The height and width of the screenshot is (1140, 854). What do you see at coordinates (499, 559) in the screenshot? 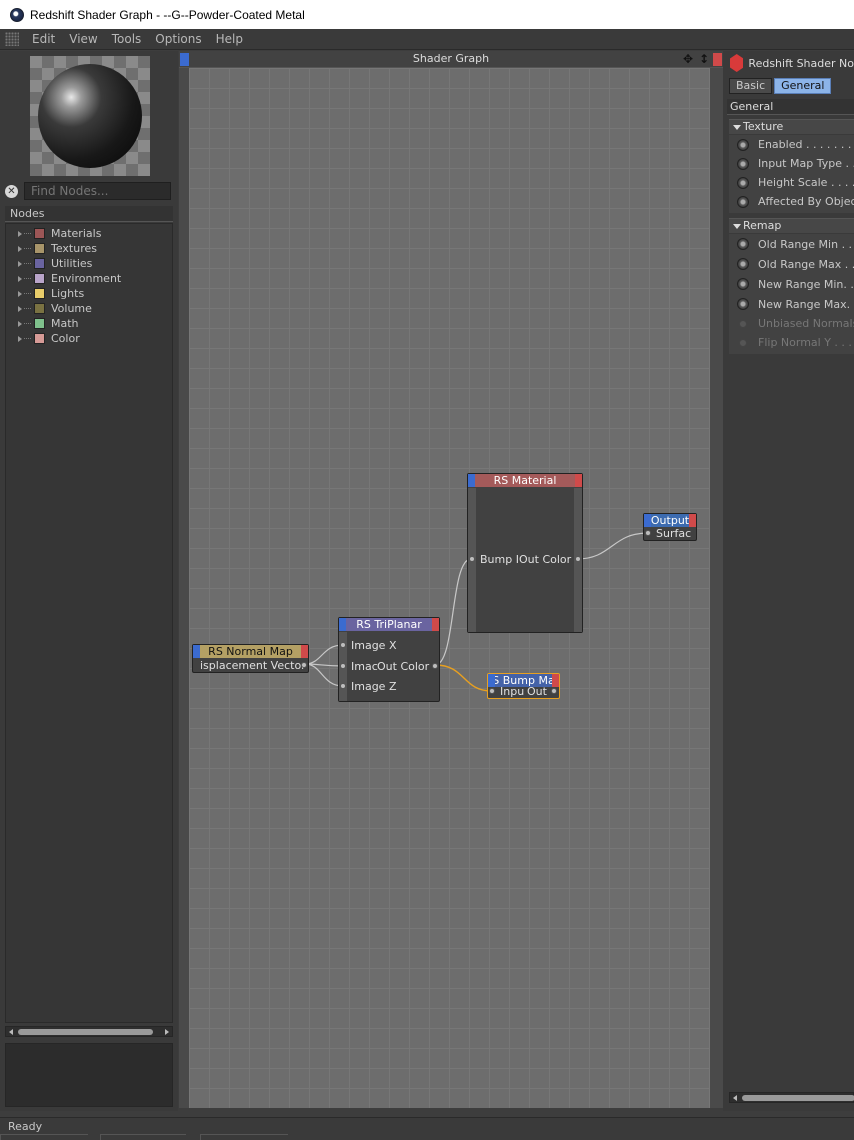
I see `port-bump-input: Bump I` at bounding box center [499, 559].